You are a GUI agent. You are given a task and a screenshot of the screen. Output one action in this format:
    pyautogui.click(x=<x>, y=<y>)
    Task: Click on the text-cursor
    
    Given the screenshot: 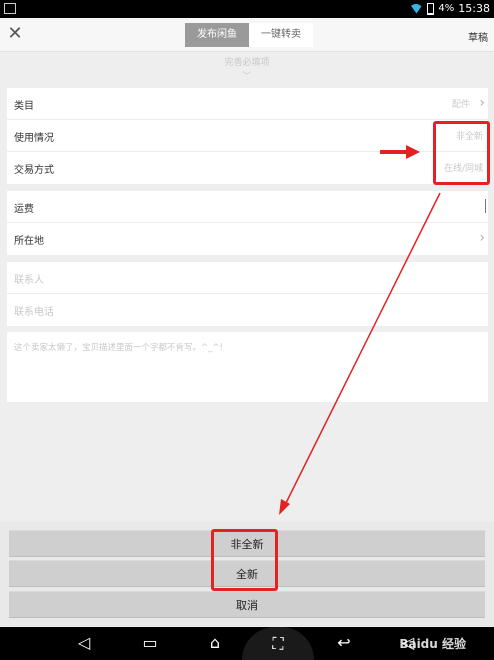 What is the action you would take?
    pyautogui.click(x=485, y=206)
    